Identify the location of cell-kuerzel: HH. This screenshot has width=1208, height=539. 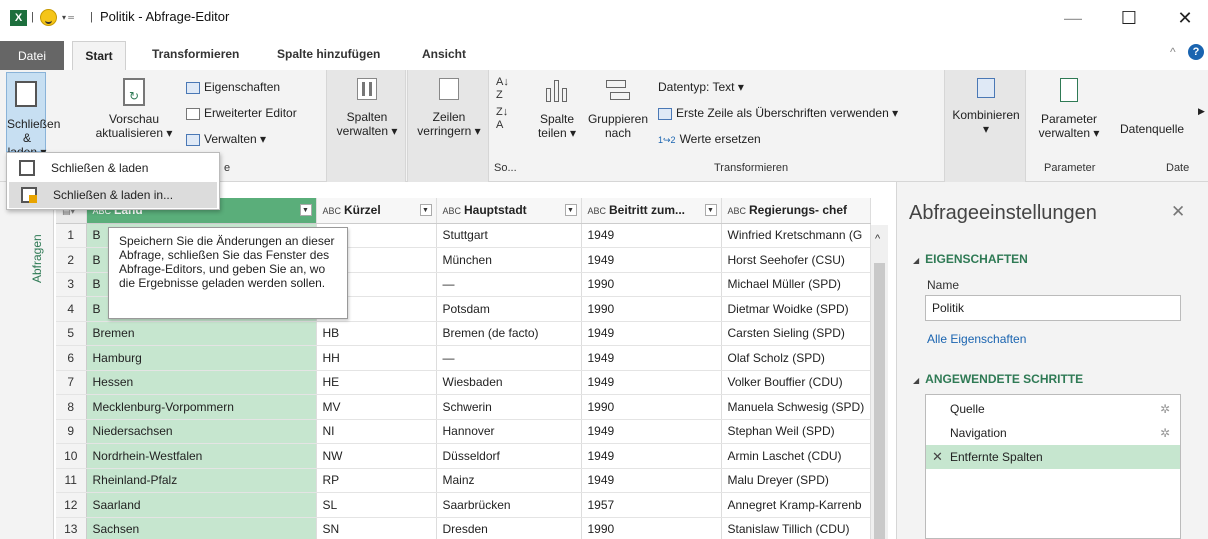
(376, 358).